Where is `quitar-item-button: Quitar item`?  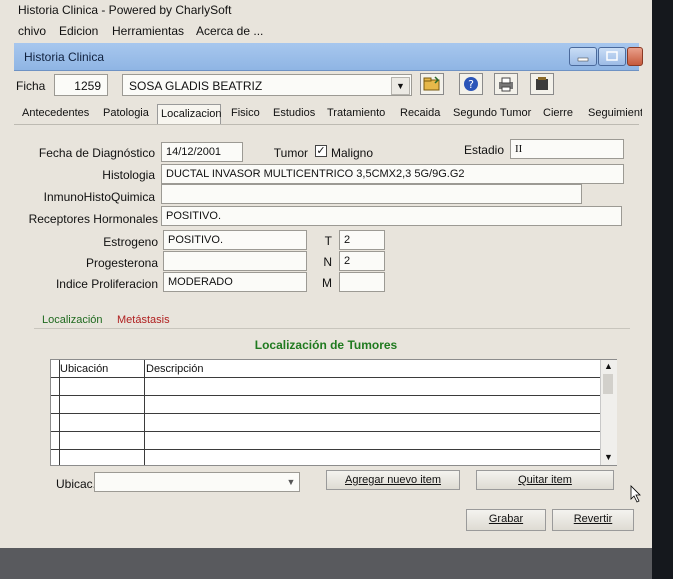
quitar-item-button: Quitar item is located at coordinates (545, 480).